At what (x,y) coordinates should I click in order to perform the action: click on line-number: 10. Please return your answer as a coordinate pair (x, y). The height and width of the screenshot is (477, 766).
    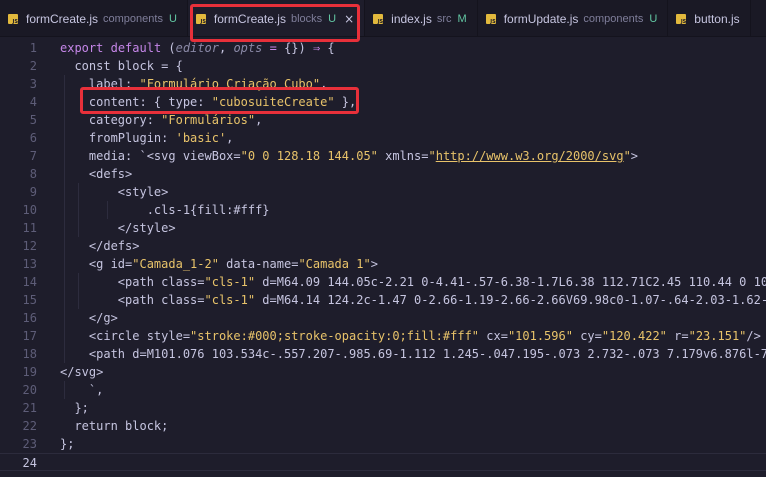
    Looking at the image, I should click on (29, 210).